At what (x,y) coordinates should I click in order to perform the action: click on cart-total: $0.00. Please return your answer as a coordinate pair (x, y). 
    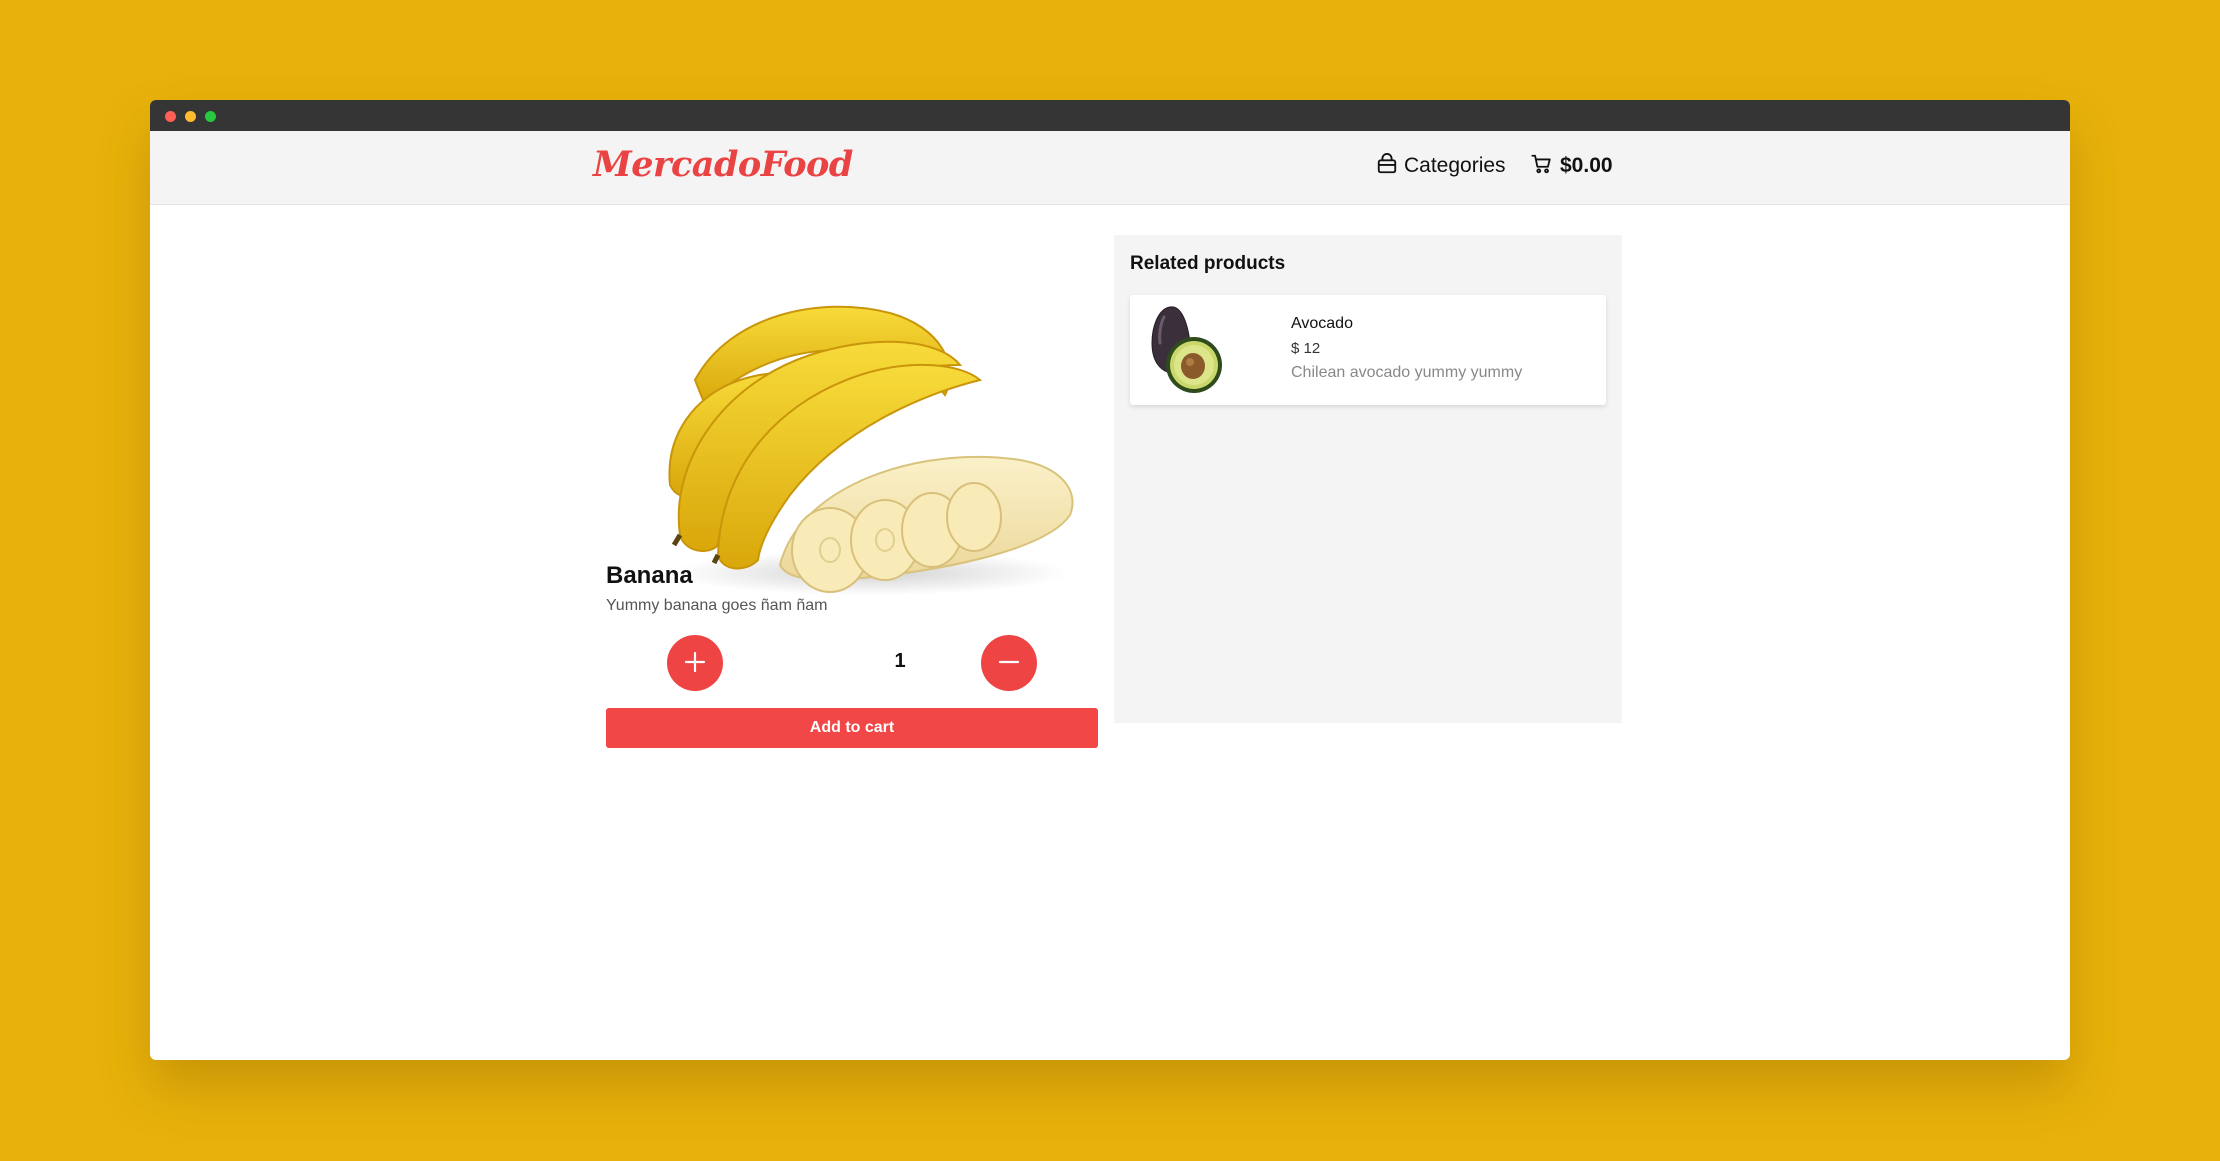
    Looking at the image, I should click on (1586, 165).